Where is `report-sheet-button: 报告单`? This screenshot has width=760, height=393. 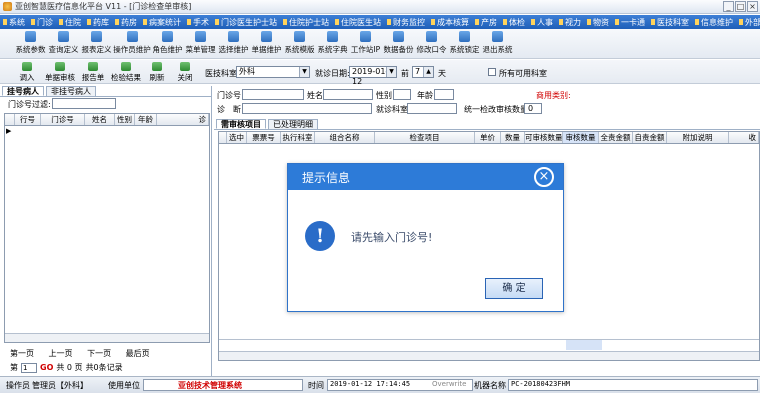
report-sheet-button: 报告单 is located at coordinates (93, 72).